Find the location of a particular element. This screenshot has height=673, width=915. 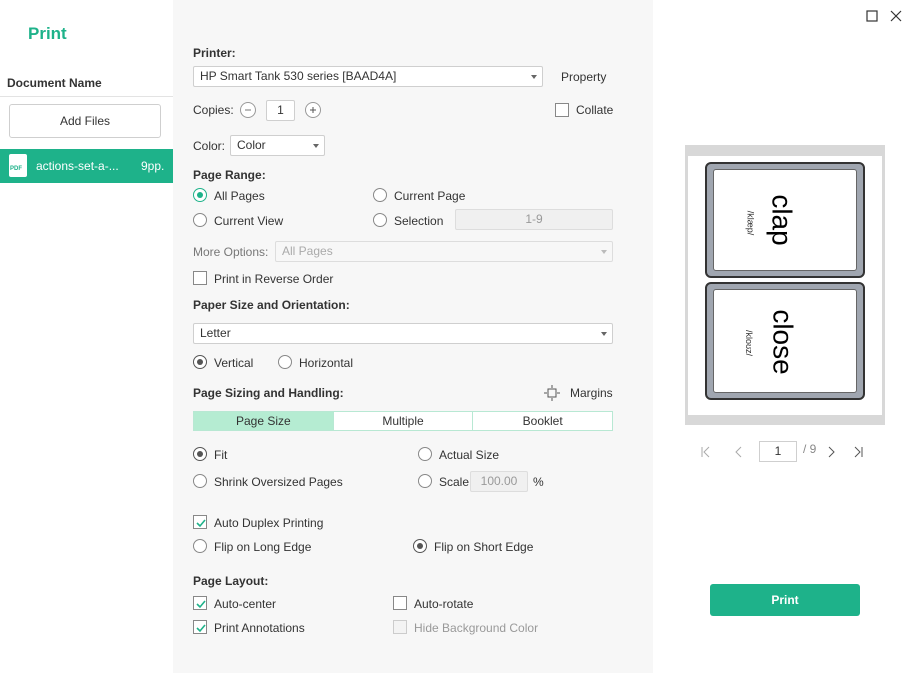

current-page-label: Current Page is located at coordinates (430, 196).